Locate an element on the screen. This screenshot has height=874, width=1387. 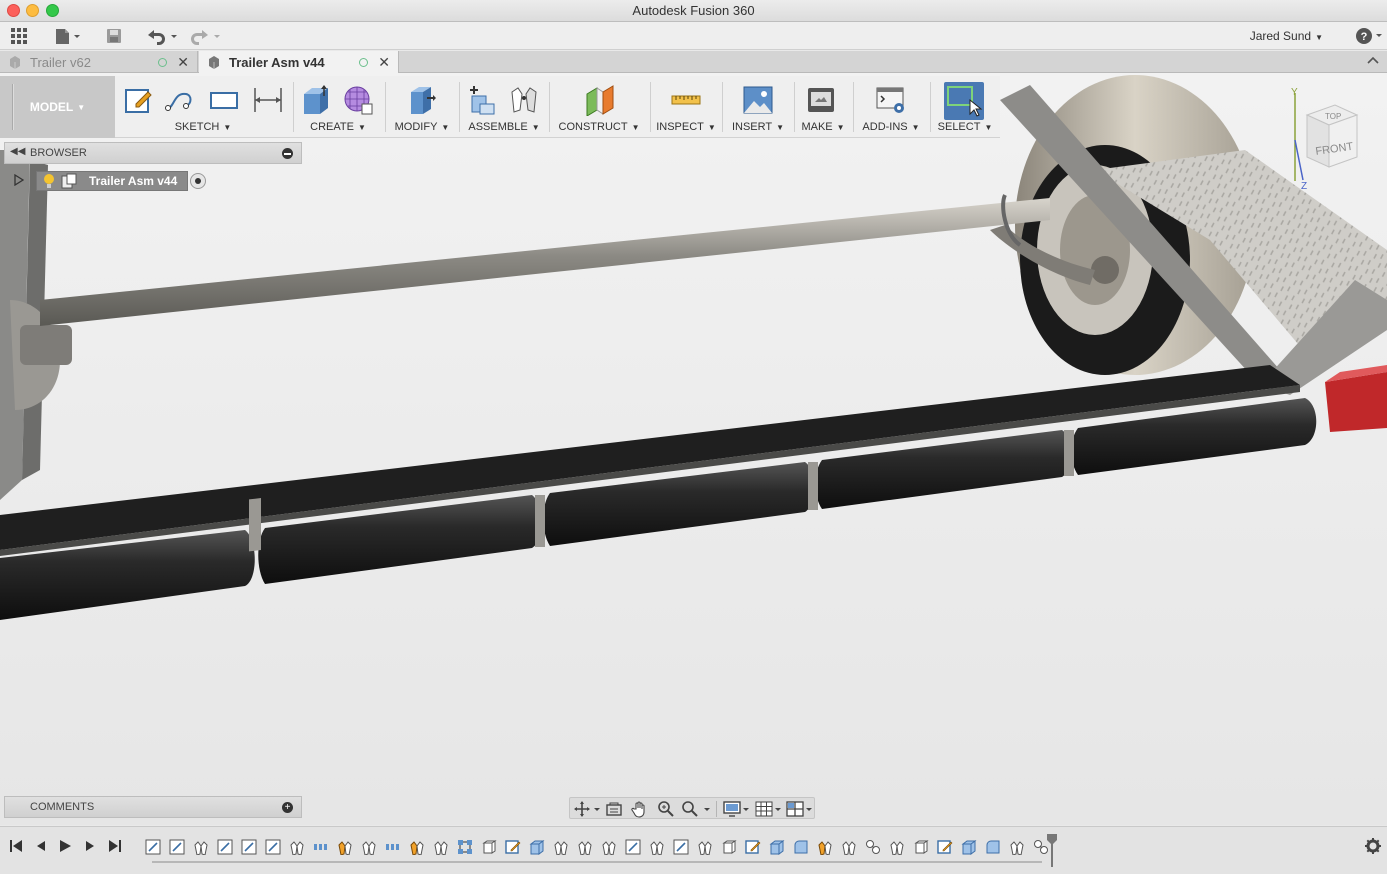
joint-icon is located at coordinates (524, 100).